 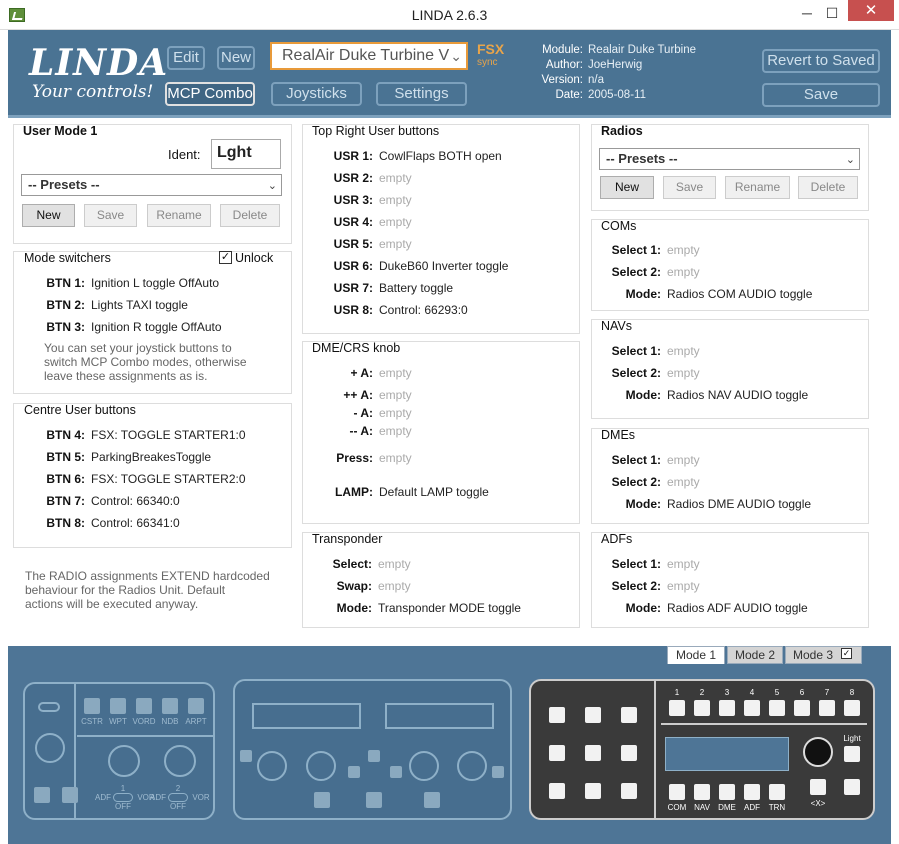 I want to click on assignment-row: USR 2: empty, so click(x=364, y=178).